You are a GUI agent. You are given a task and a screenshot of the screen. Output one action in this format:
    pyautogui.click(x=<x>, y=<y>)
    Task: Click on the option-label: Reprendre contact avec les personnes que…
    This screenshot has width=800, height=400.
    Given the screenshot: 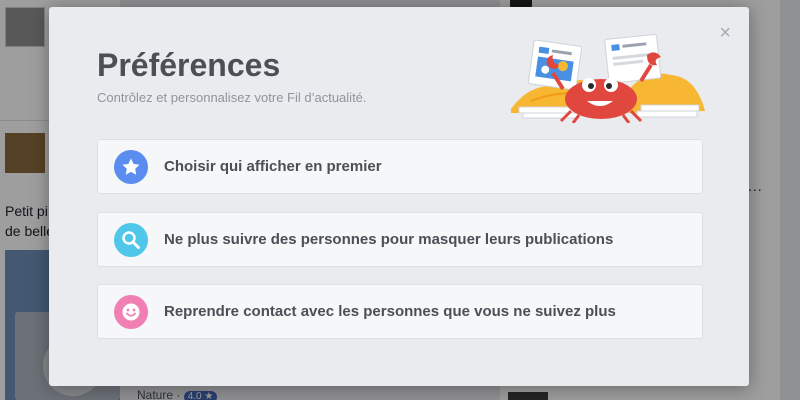 What is the action you would take?
    pyautogui.click(x=390, y=311)
    